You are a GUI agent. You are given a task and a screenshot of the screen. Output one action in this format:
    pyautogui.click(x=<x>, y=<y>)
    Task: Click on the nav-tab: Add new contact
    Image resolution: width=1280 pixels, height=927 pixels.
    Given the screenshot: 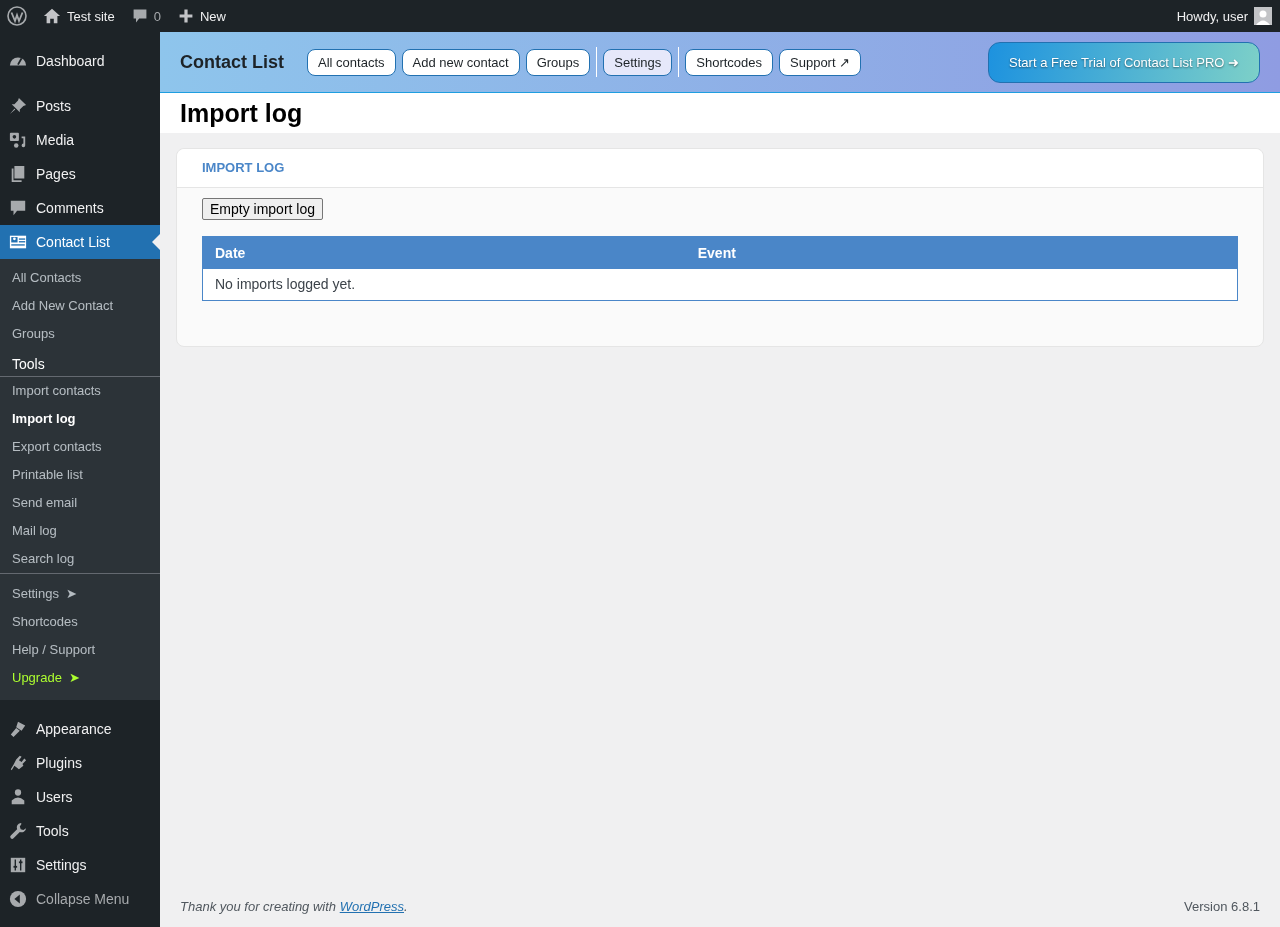 What is the action you would take?
    pyautogui.click(x=460, y=62)
    